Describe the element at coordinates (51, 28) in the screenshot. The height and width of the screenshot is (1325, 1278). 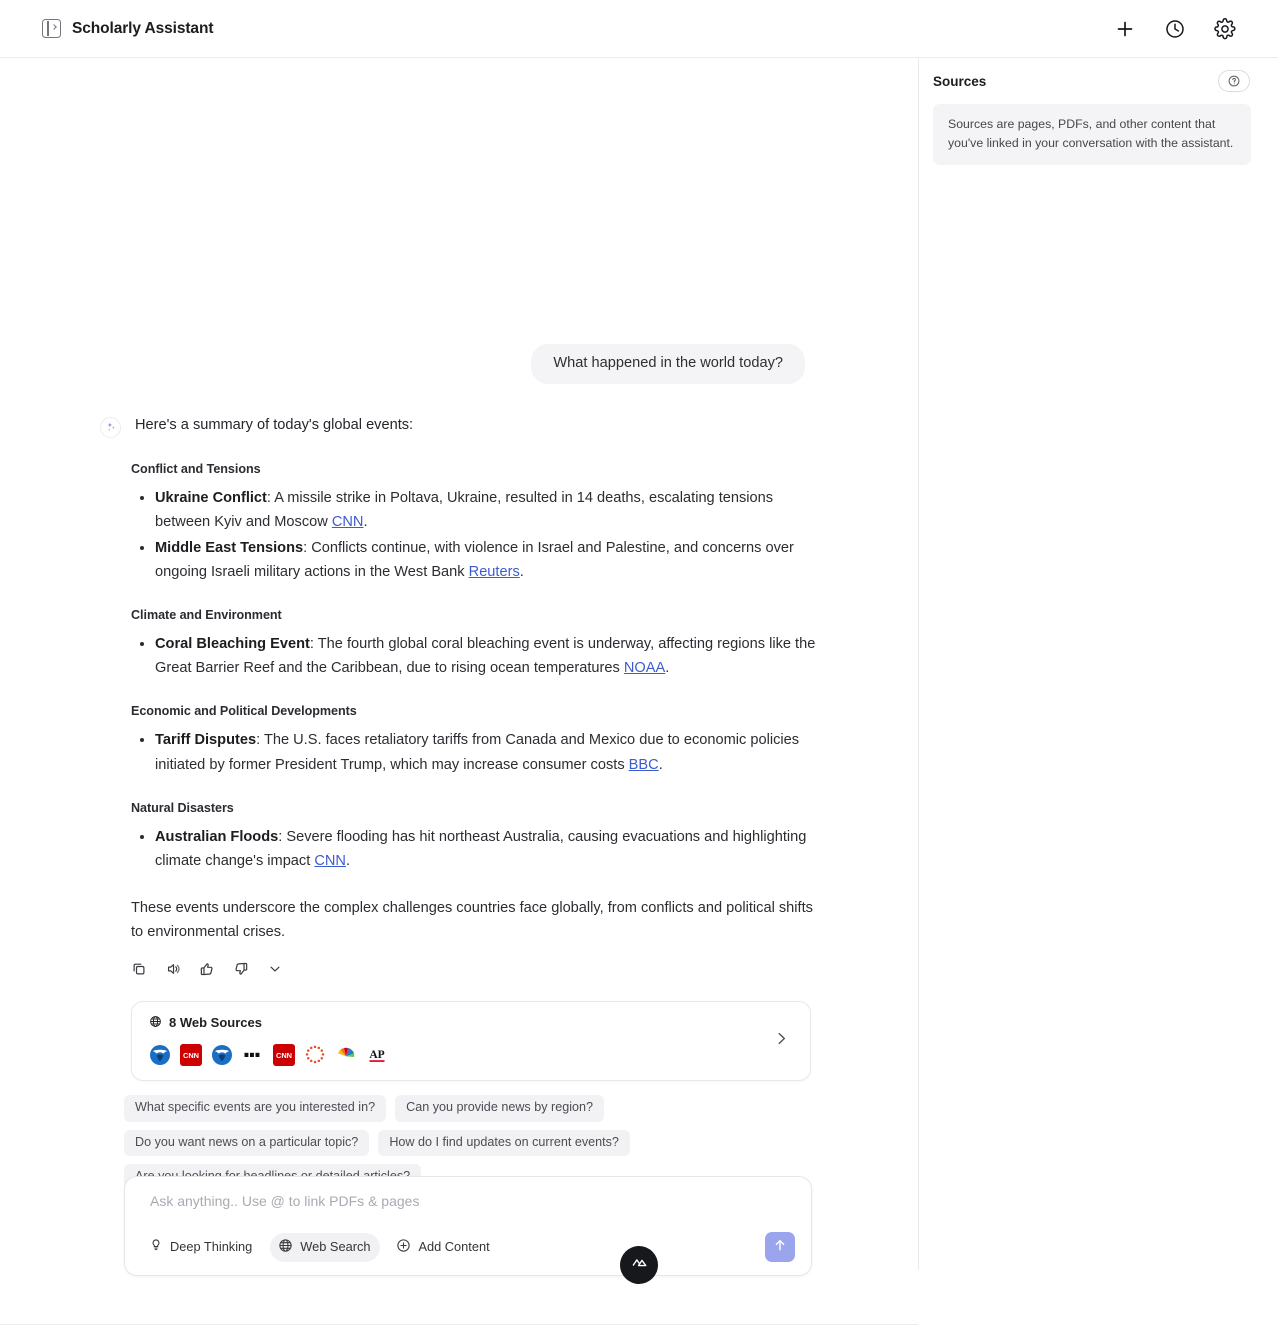
I see `sidebar-toggle-icon` at that location.